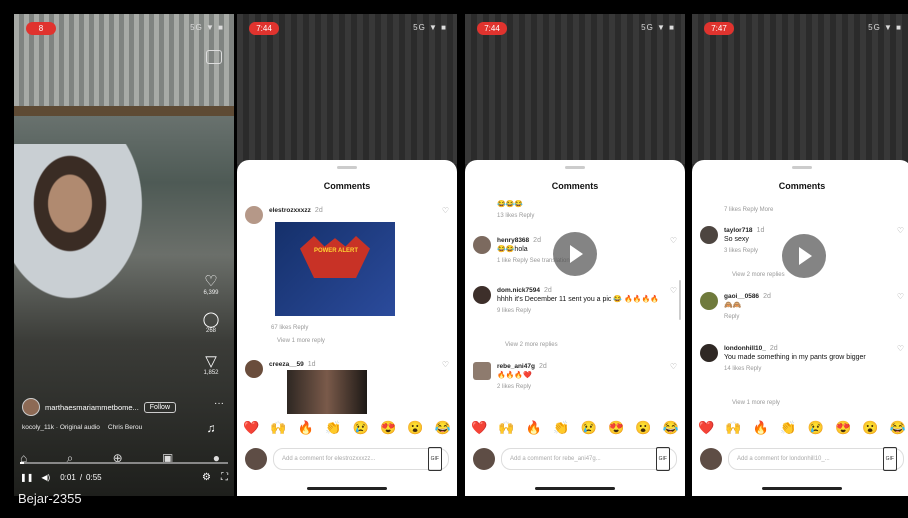  Describe the element at coordinates (224, 477) in the screenshot. I see `fullscreen-icon: ⛶` at that location.